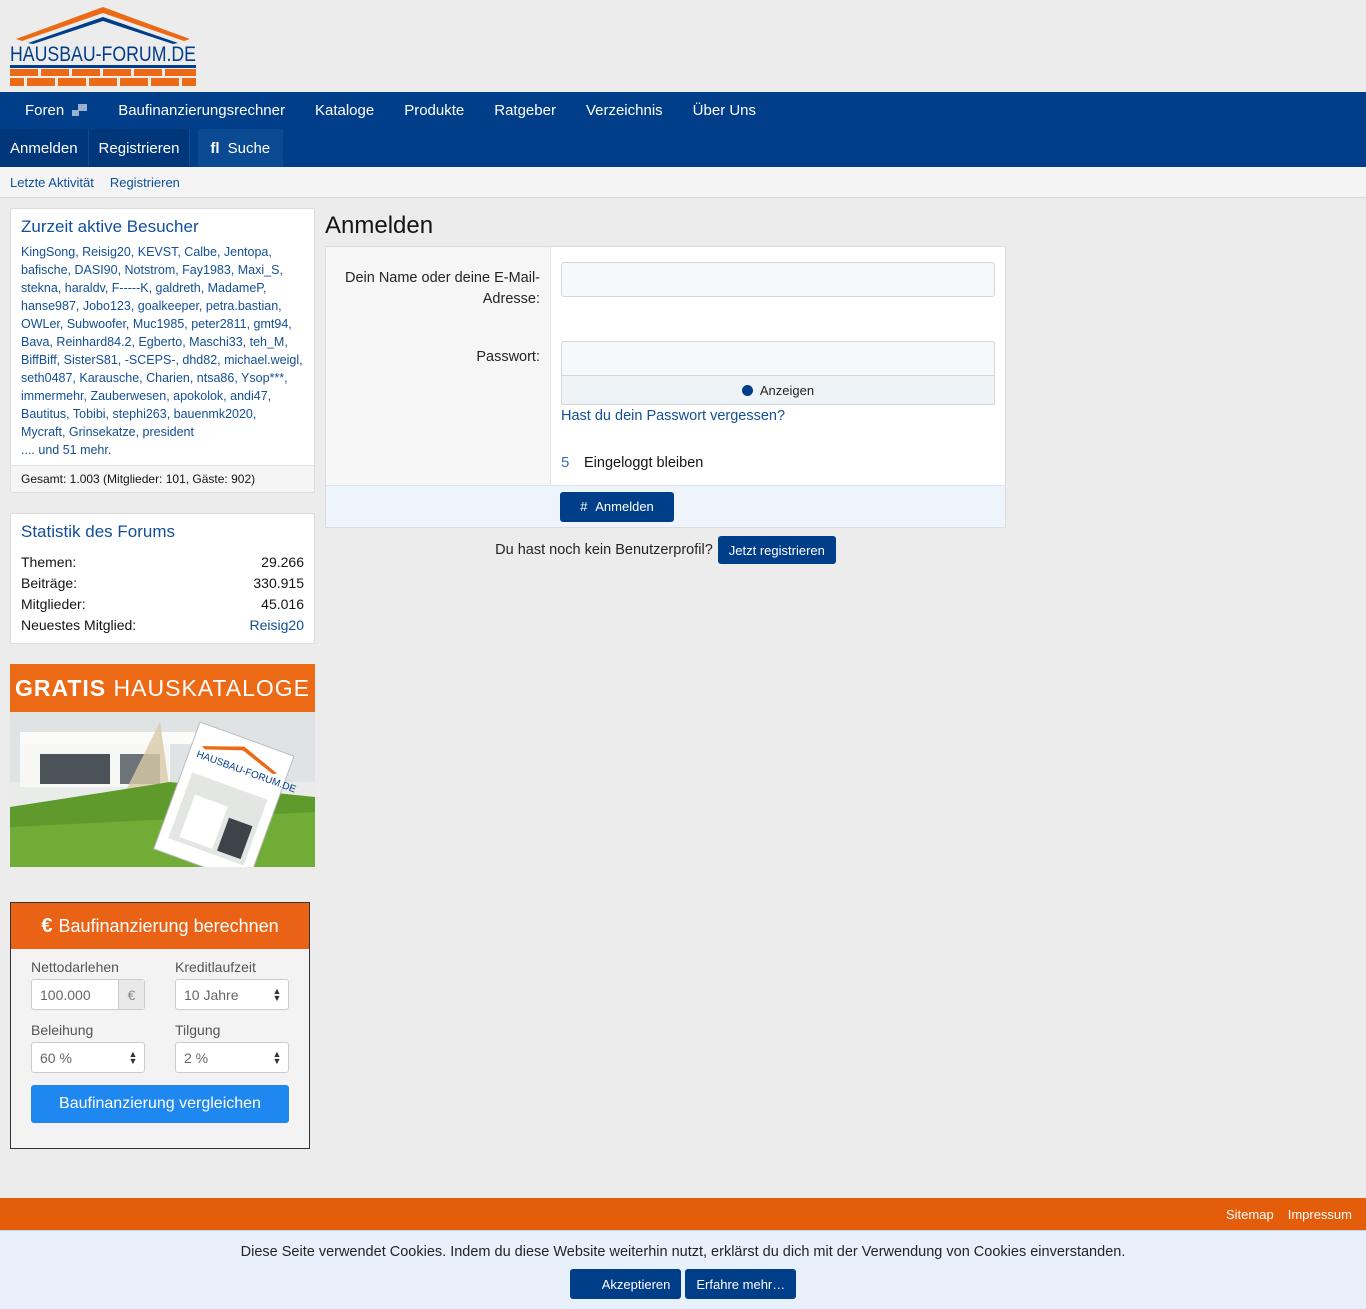  What do you see at coordinates (566, 462) in the screenshot?
I see `checkbox-icon: 5` at bounding box center [566, 462].